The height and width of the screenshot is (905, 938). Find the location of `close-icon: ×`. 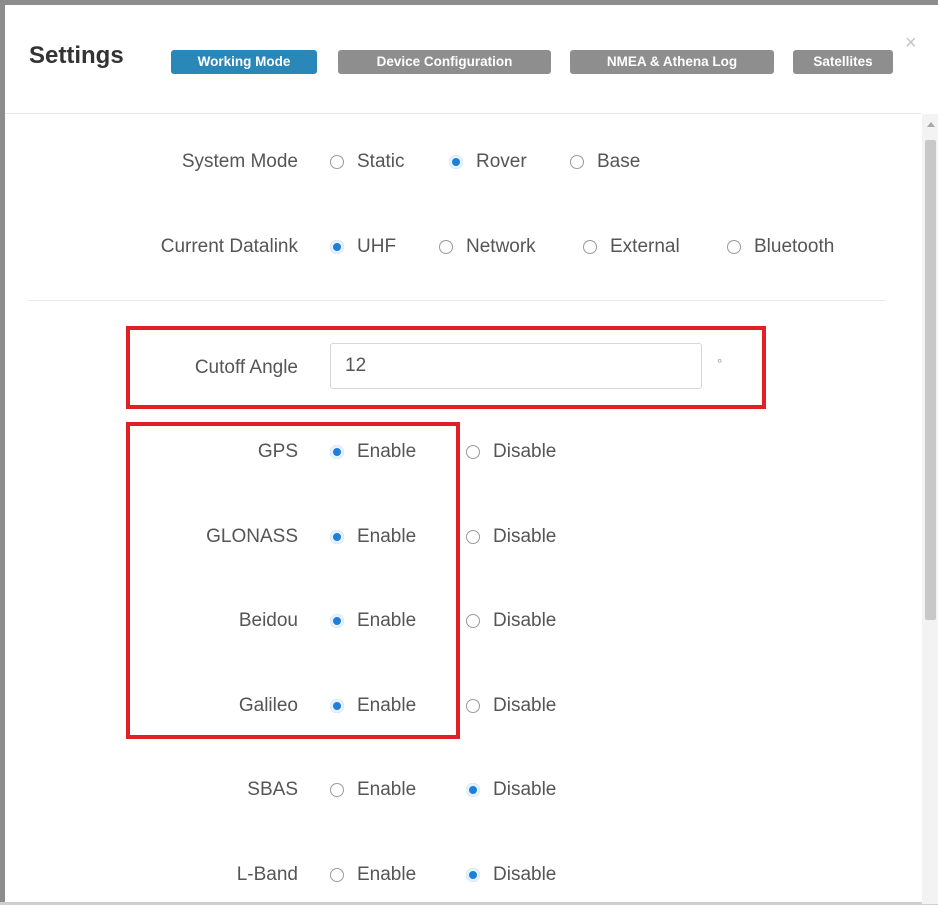

close-icon: × is located at coordinates (911, 43).